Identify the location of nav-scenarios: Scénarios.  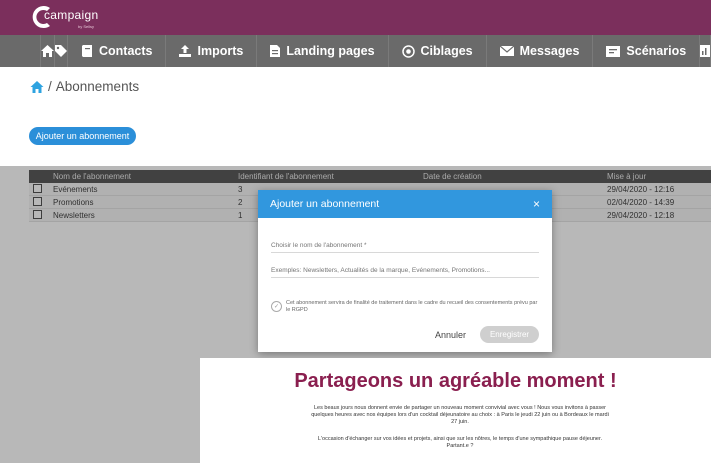
(647, 51).